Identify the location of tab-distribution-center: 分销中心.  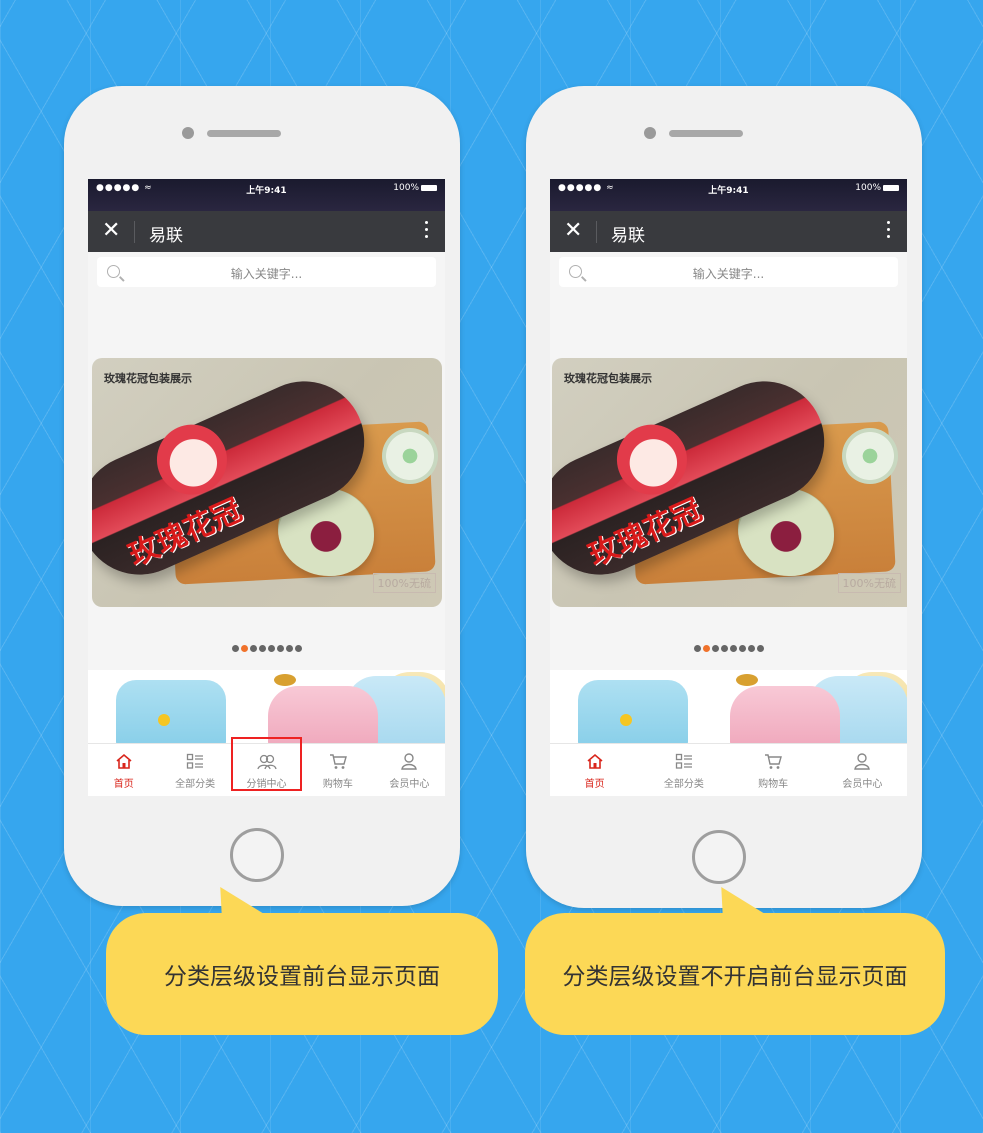
(266, 764).